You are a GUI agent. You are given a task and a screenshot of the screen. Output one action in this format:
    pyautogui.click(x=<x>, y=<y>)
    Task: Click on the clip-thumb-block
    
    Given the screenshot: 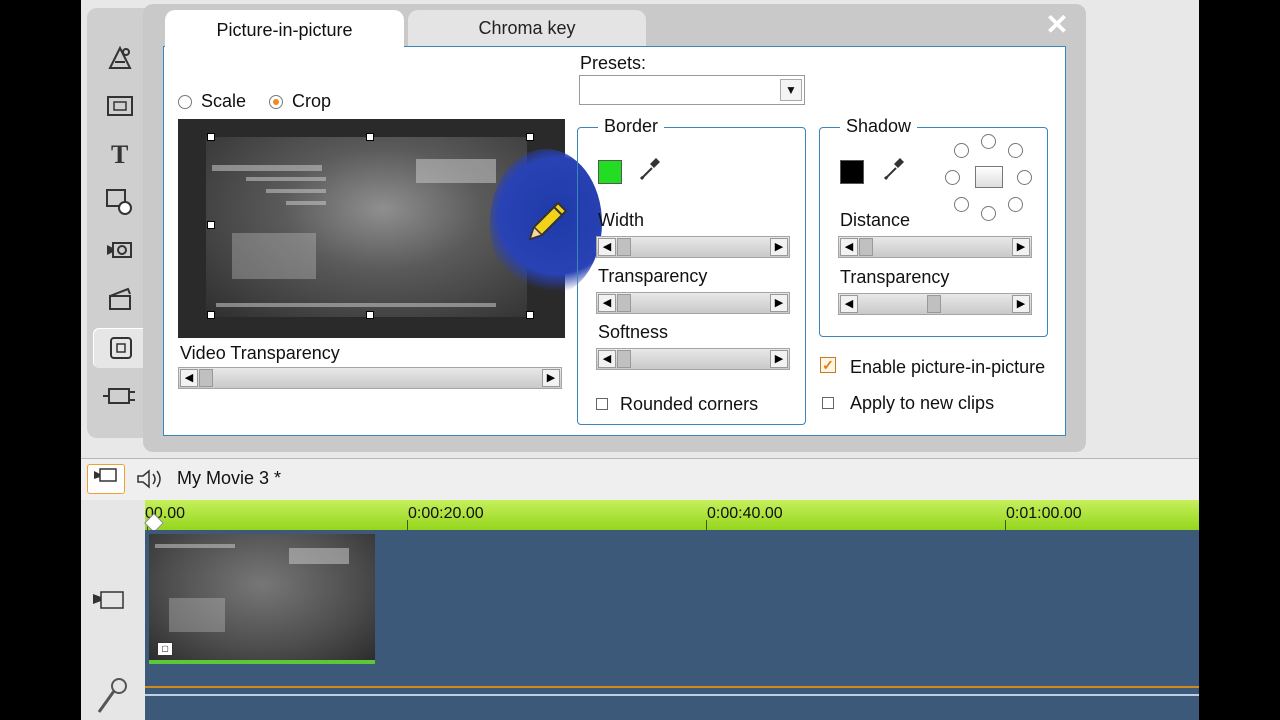 What is the action you would take?
    pyautogui.click(x=319, y=556)
    